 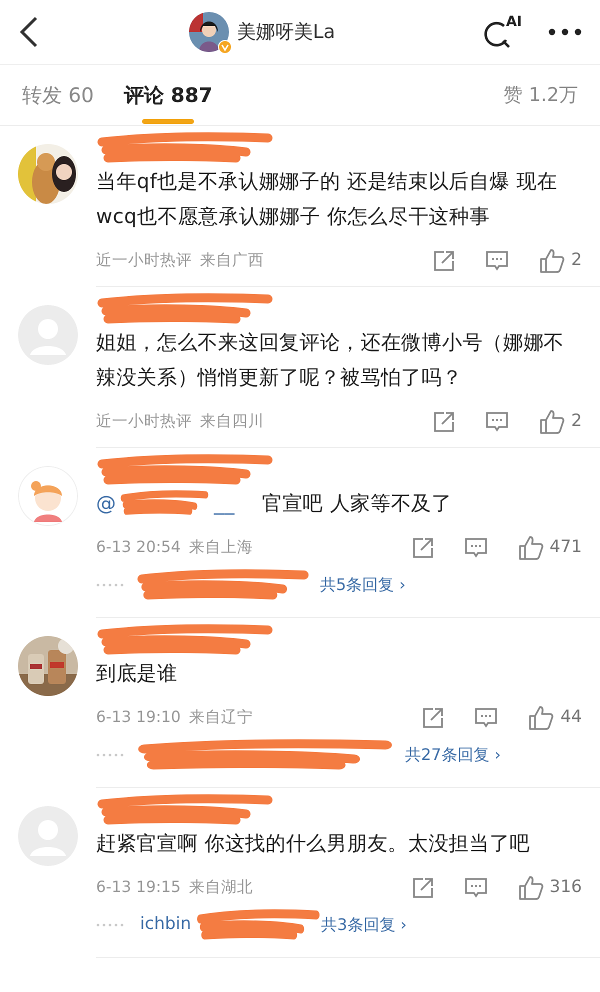 I want to click on comment-text: 当年qf也是不承认娜娜子的 还是结束以后自爆 现在wcq也不愿意承认娜娜子 你怎么尽干这种事, so click(x=327, y=199).